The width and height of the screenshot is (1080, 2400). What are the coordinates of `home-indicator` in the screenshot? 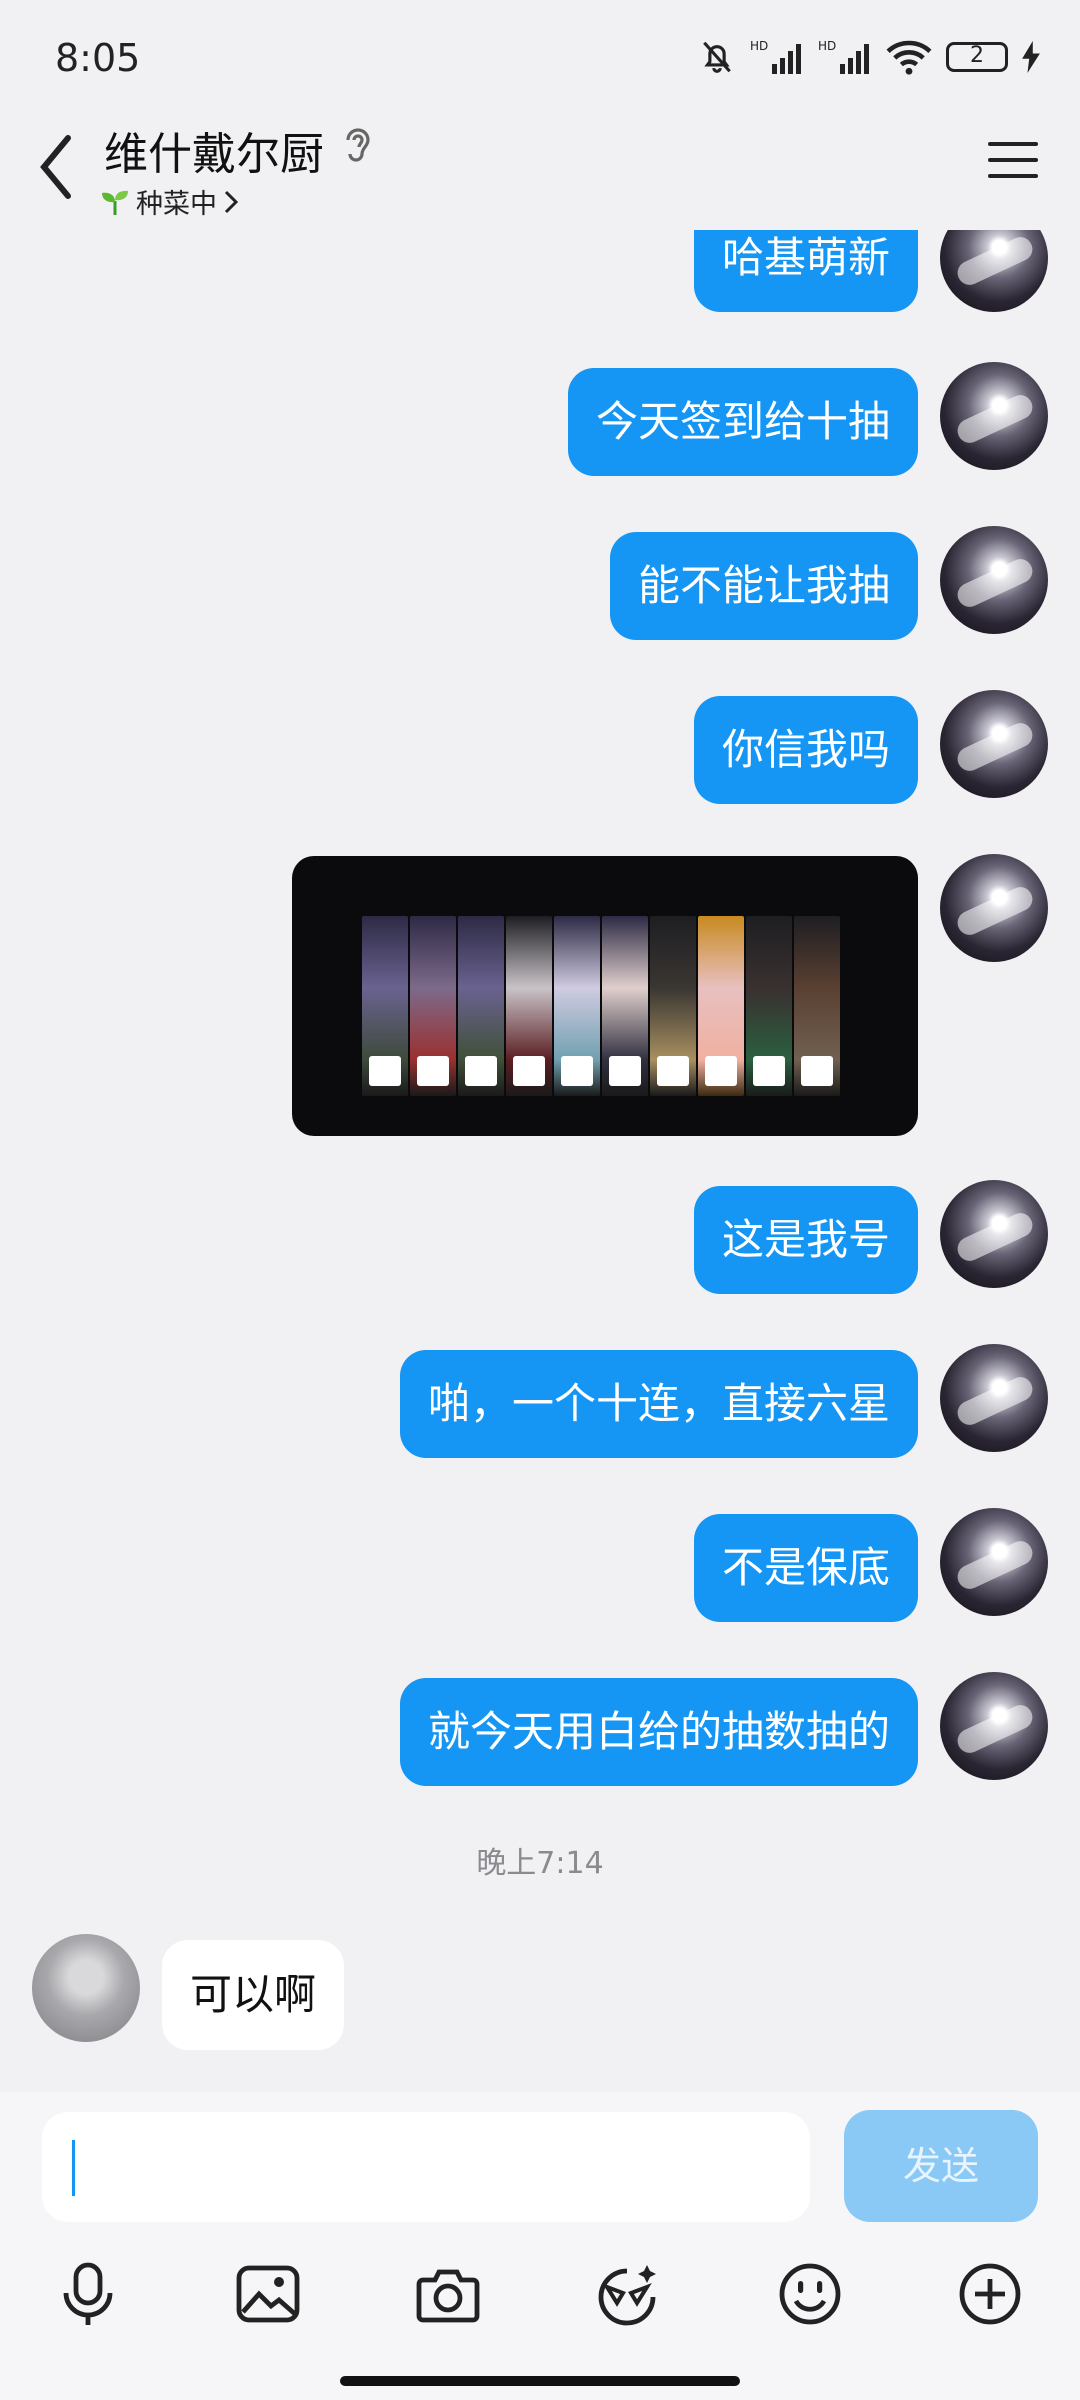 It's located at (540, 2381).